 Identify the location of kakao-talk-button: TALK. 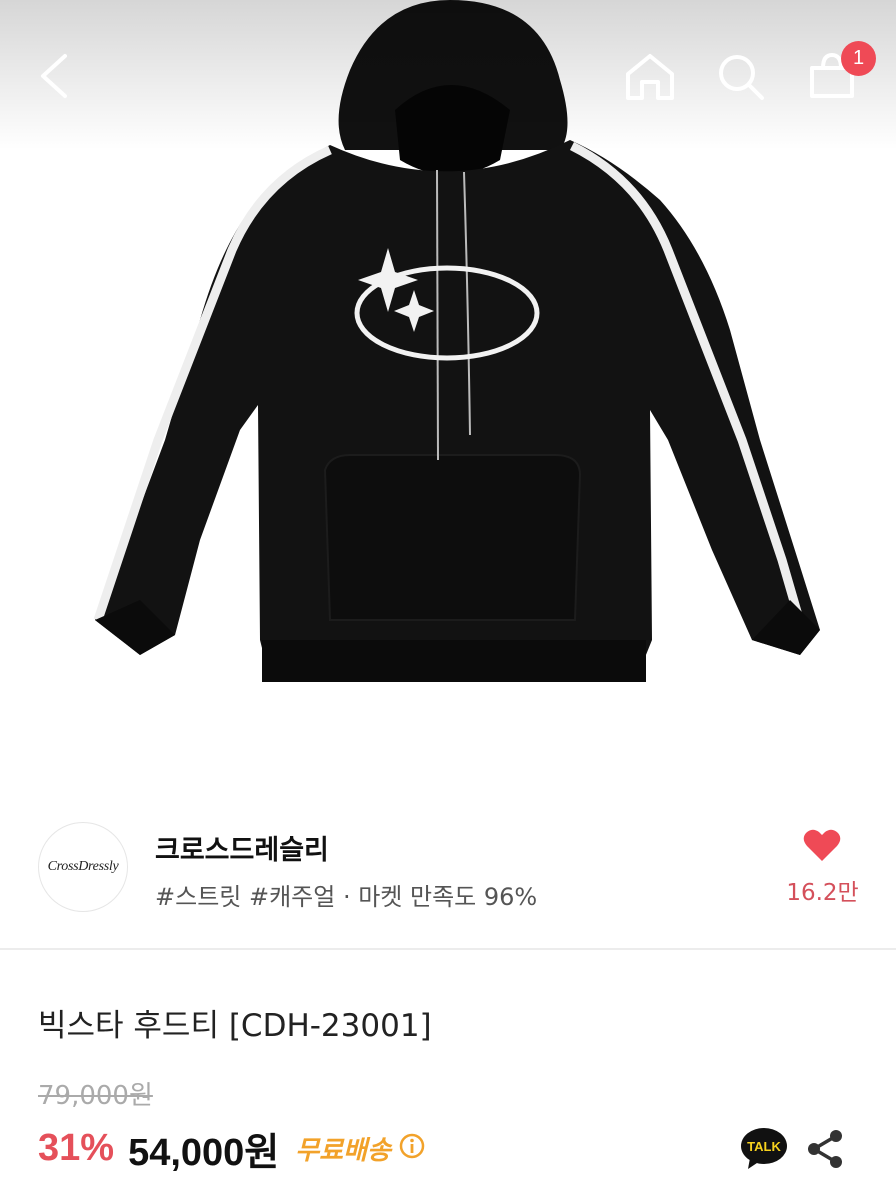
(764, 1150).